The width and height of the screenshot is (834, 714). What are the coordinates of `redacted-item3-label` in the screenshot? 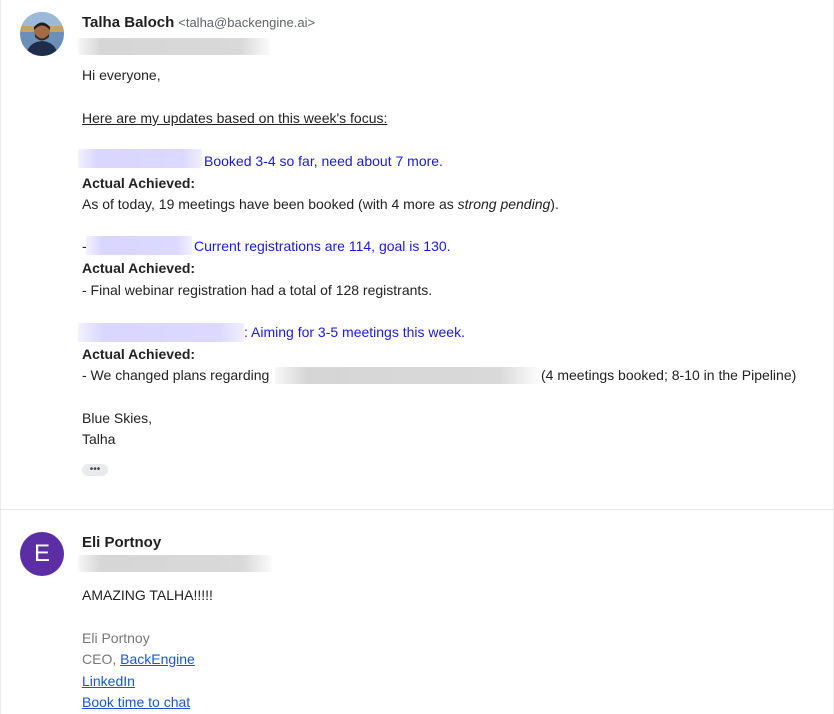 It's located at (161, 332).